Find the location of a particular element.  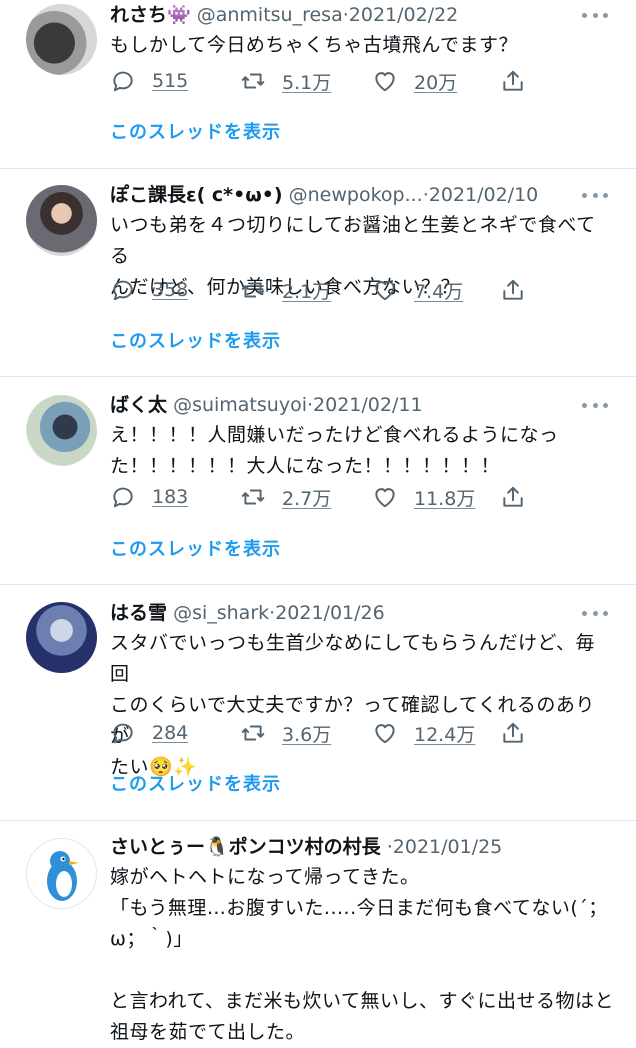

tweet-date: 2021/02/10 is located at coordinates (484, 195).